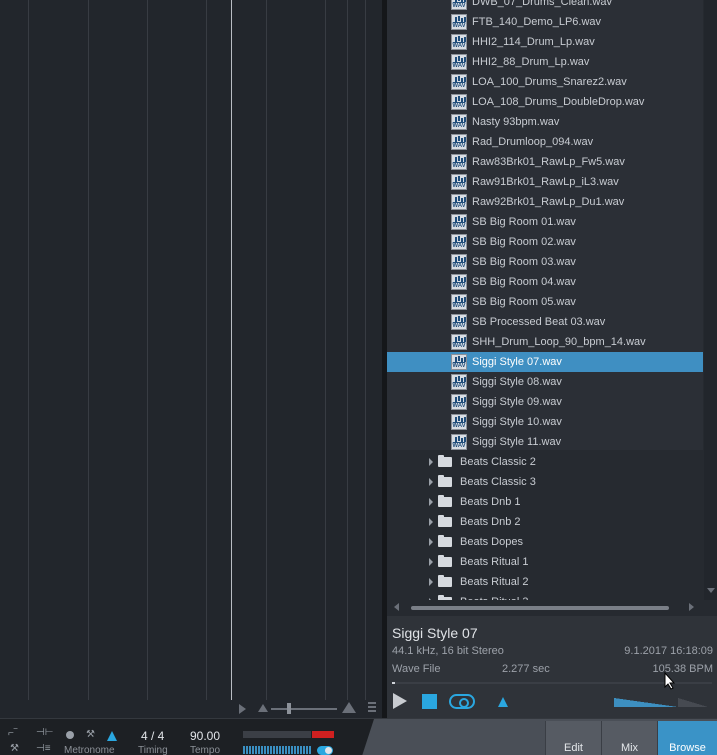 Image resolution: width=717 pixels, height=755 pixels. I want to click on file-label: LOA_108_Drums_DoubleDrop.wav, so click(558, 102).